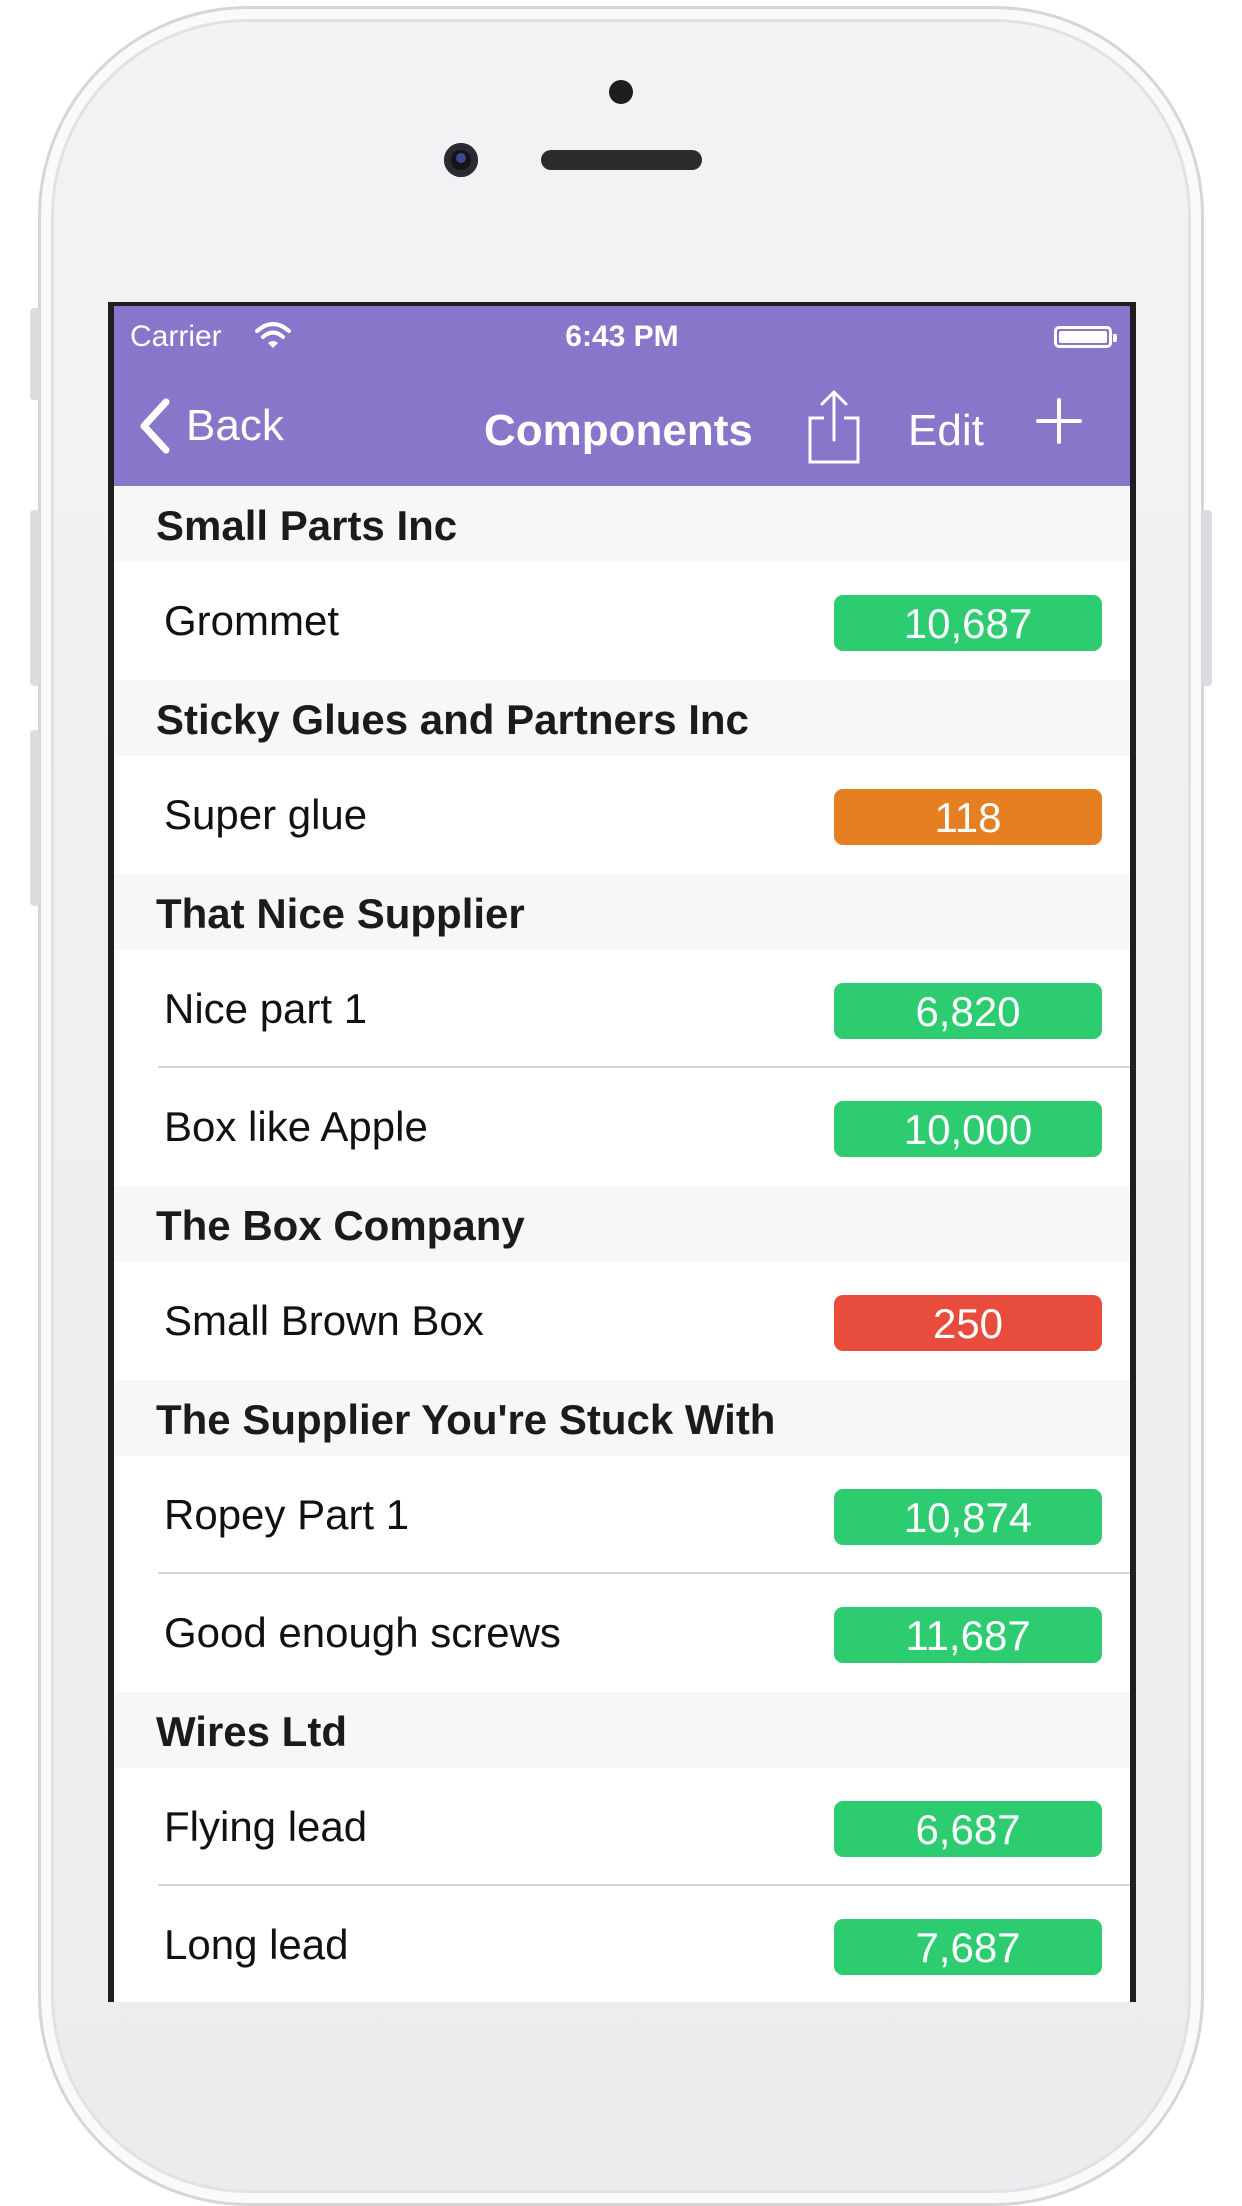 The width and height of the screenshot is (1242, 2206). I want to click on component-name: Ropey Part 1, so click(287, 1514).